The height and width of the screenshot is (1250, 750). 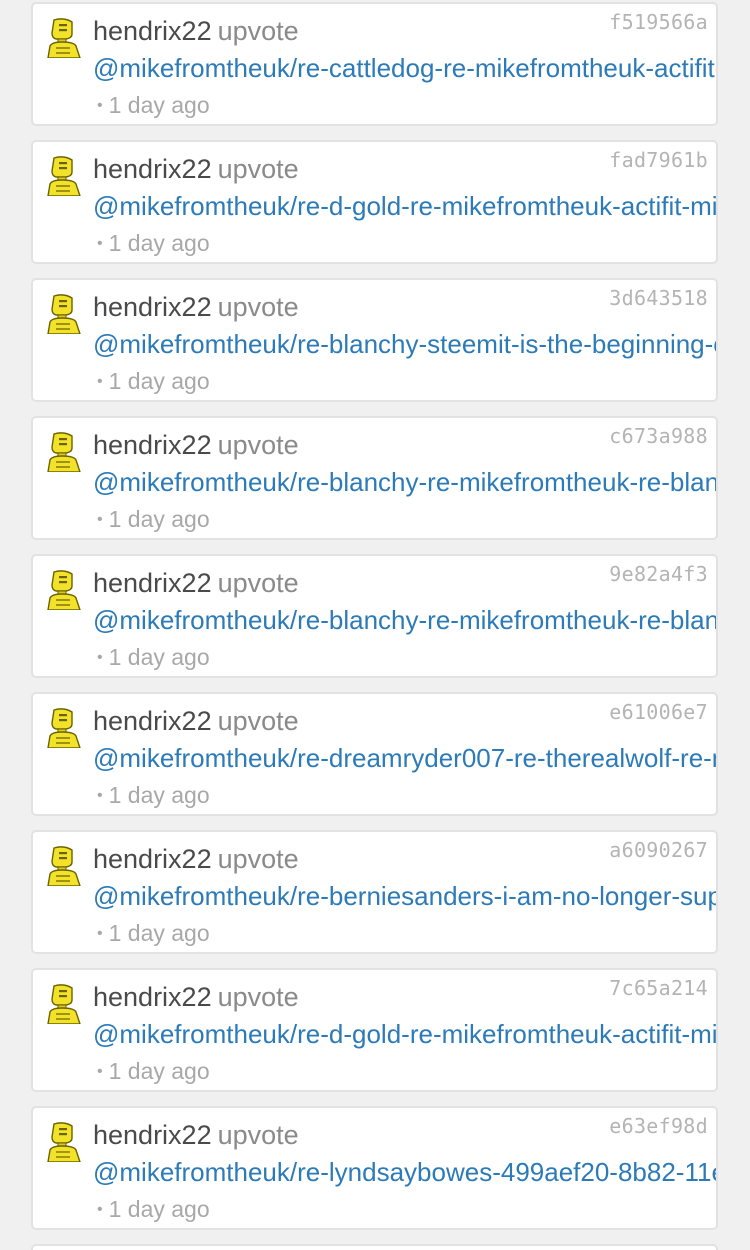 What do you see at coordinates (374, 1247) in the screenshot?
I see `activity-card-partial` at bounding box center [374, 1247].